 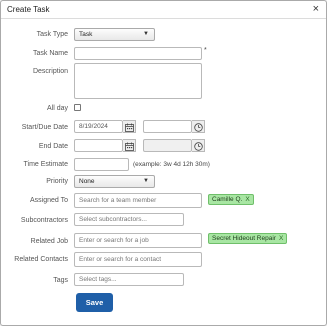 I want to click on remove-job-icon: X, so click(x=281, y=238).